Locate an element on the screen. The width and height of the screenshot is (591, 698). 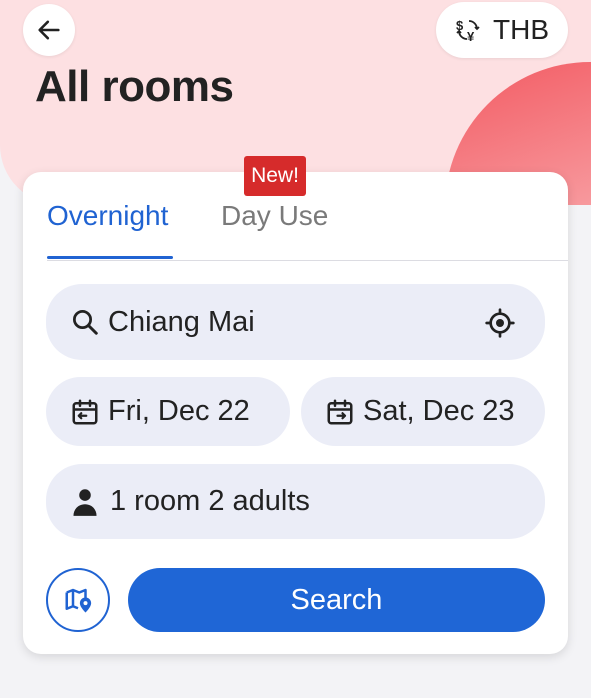
calendar-checkin-icon is located at coordinates (85, 411).